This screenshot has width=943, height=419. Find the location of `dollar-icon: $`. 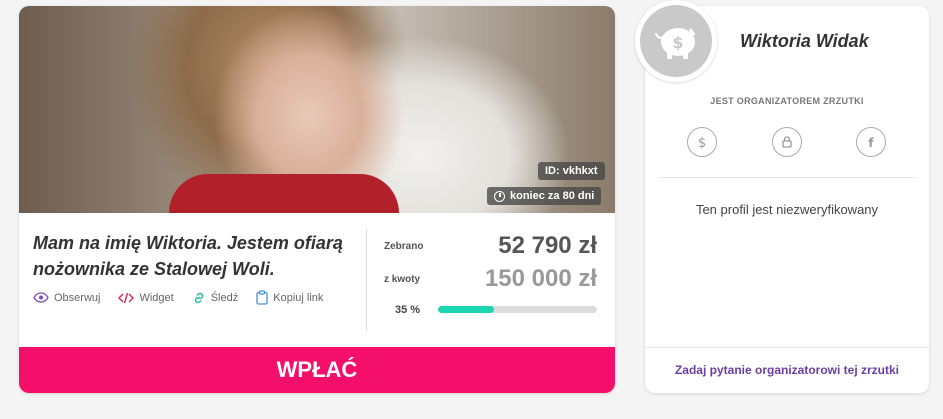

dollar-icon: $ is located at coordinates (702, 142).